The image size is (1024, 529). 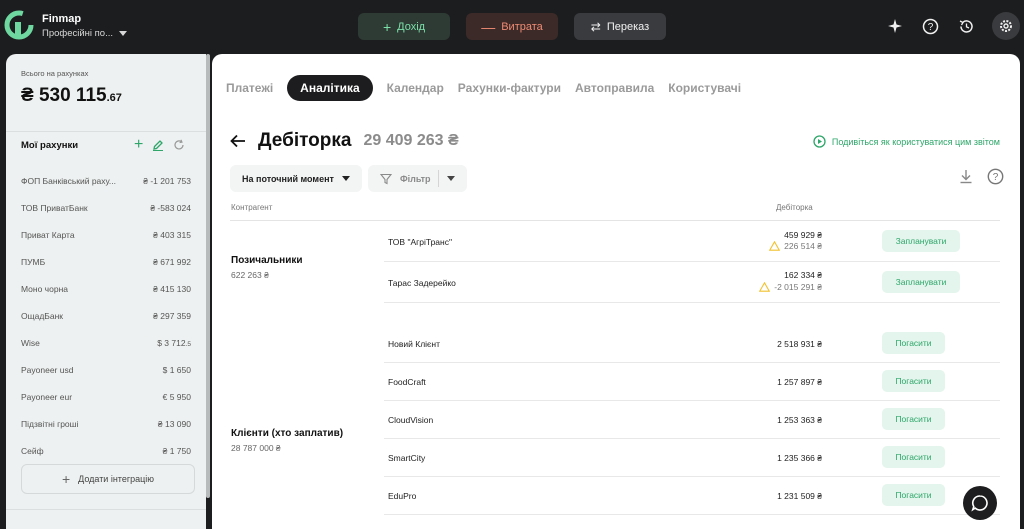 I want to click on table-row: CloudVision 1 253 363 ₴ Погасити, so click(x=692, y=420).